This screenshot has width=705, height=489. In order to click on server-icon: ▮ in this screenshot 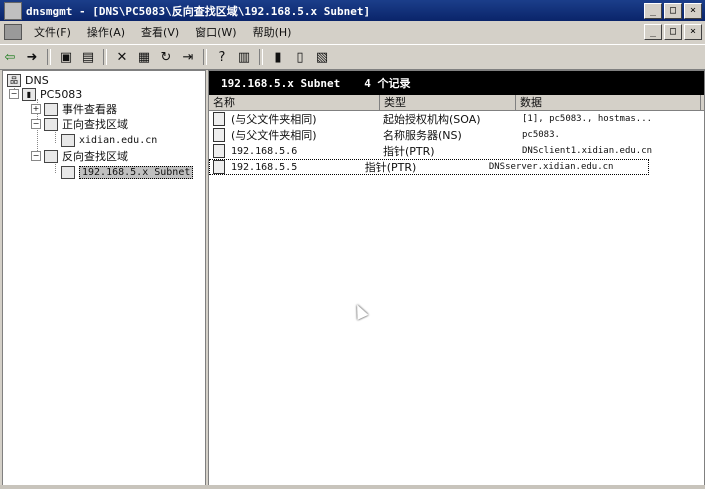, I will do `click(29, 94)`.